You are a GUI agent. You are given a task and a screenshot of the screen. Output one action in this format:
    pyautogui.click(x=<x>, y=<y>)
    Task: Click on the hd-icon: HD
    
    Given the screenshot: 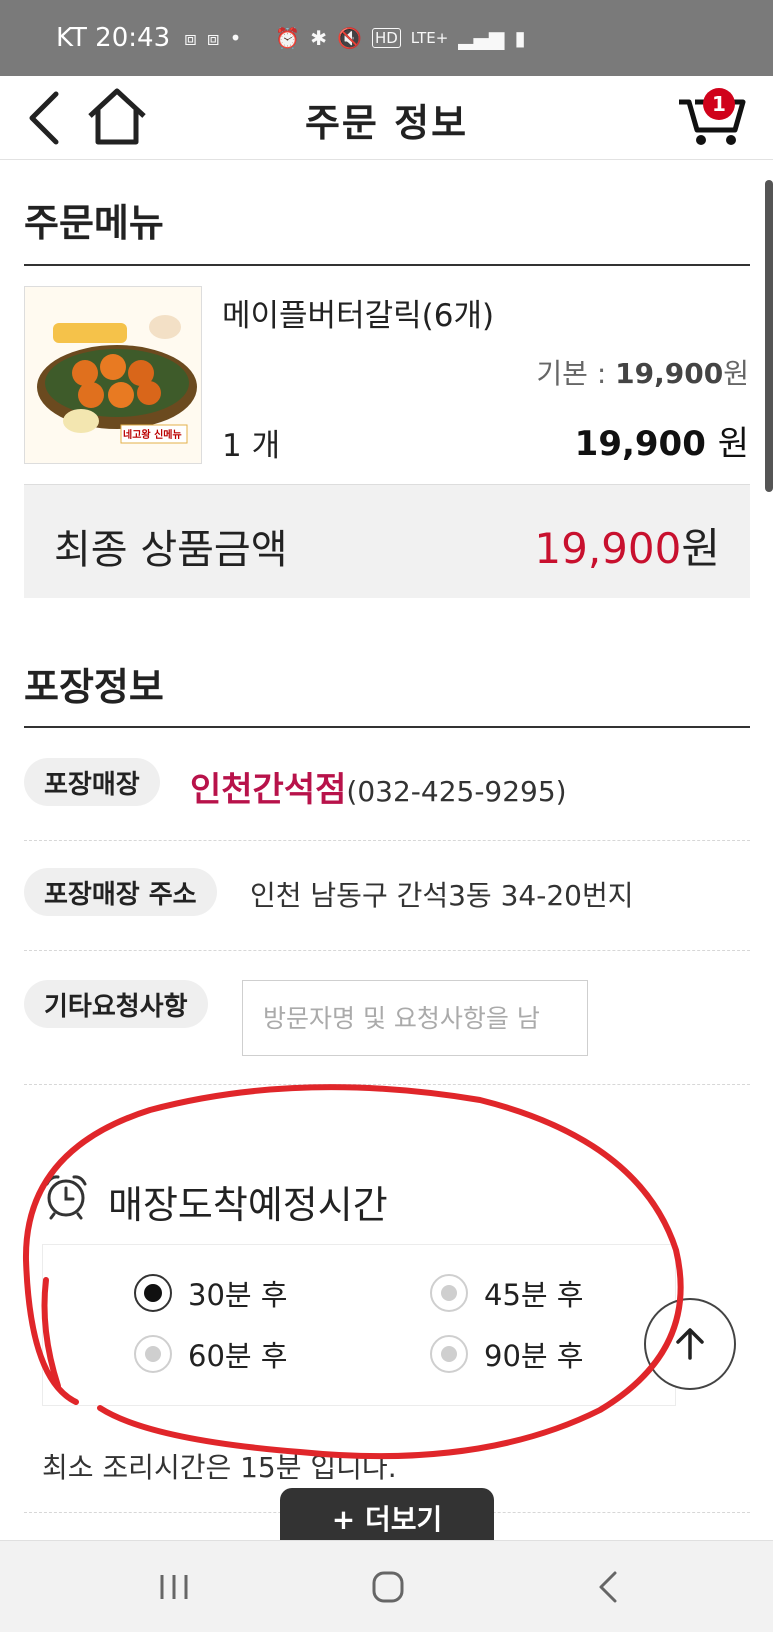 What is the action you would take?
    pyautogui.click(x=386, y=38)
    